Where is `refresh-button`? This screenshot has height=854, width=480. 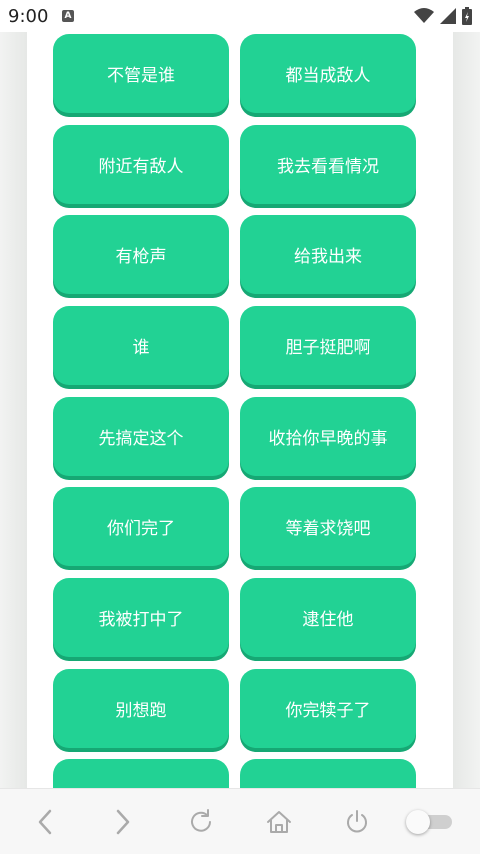 refresh-button is located at coordinates (201, 822).